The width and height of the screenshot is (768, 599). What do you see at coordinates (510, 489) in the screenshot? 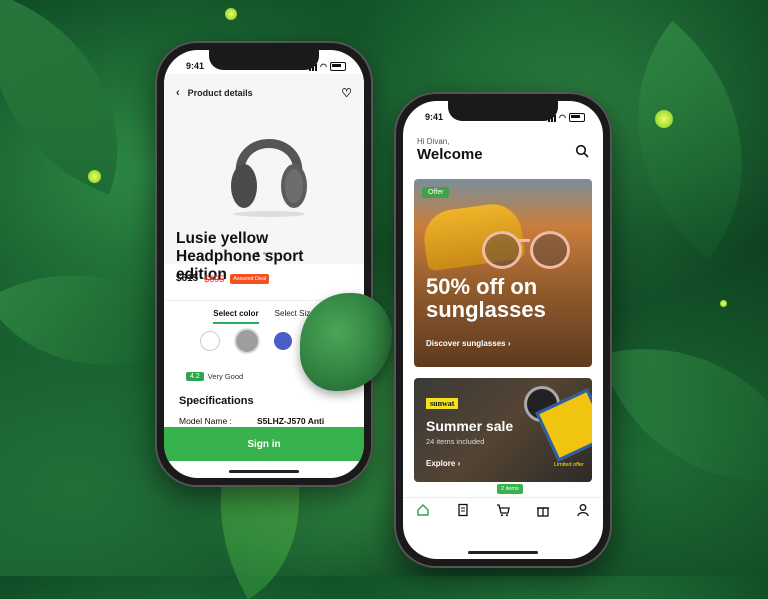
I see `cart-count-badge: 2 items` at bounding box center [510, 489].